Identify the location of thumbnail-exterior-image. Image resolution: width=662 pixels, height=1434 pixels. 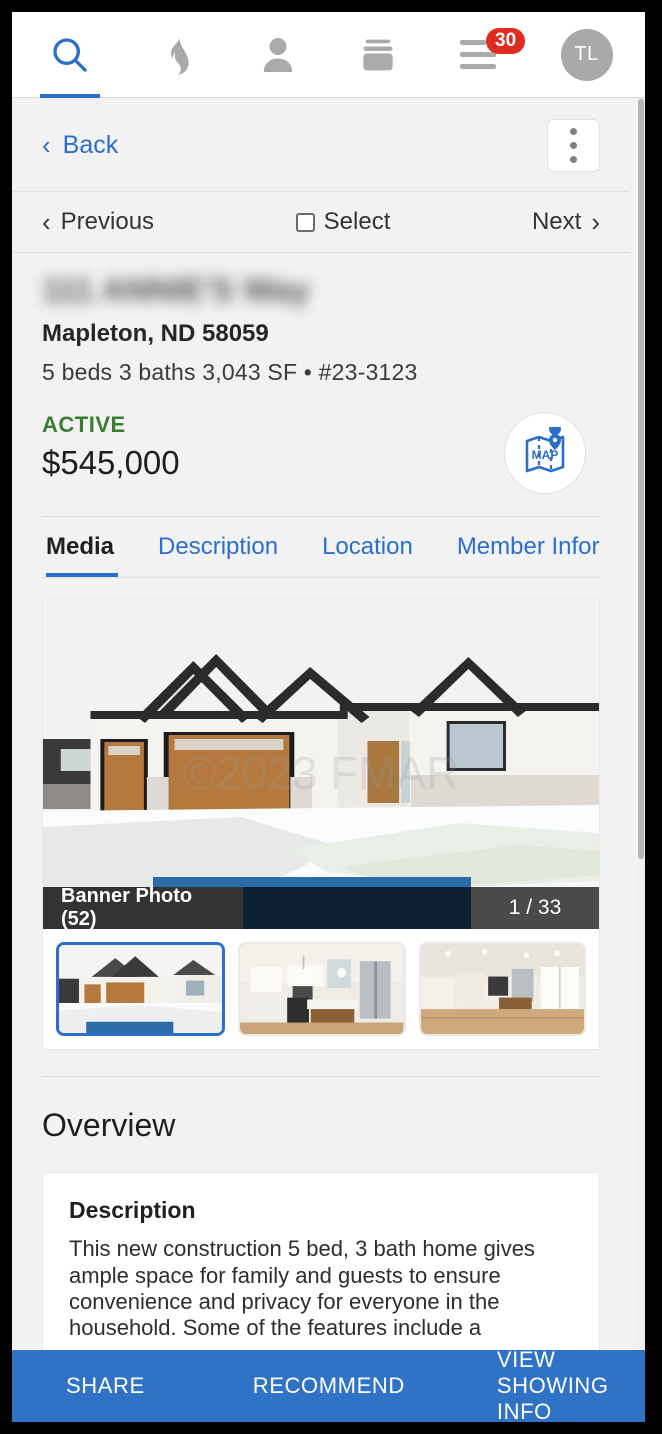
(141, 989).